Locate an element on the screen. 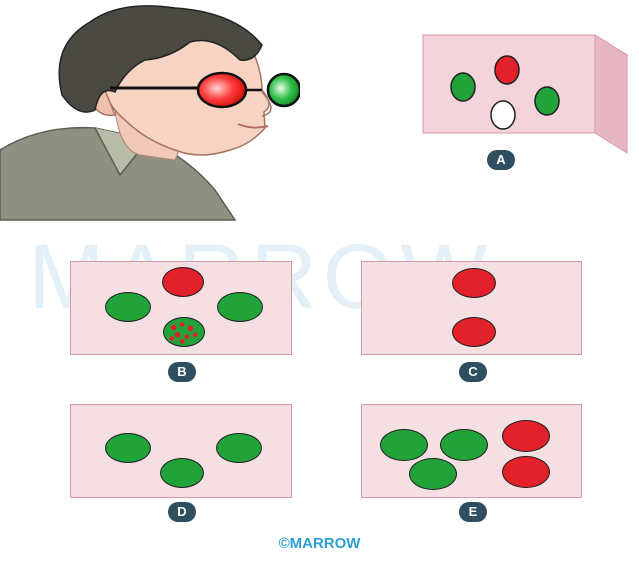 The image size is (639, 562). panel-b-green-right-light is located at coordinates (240, 307).